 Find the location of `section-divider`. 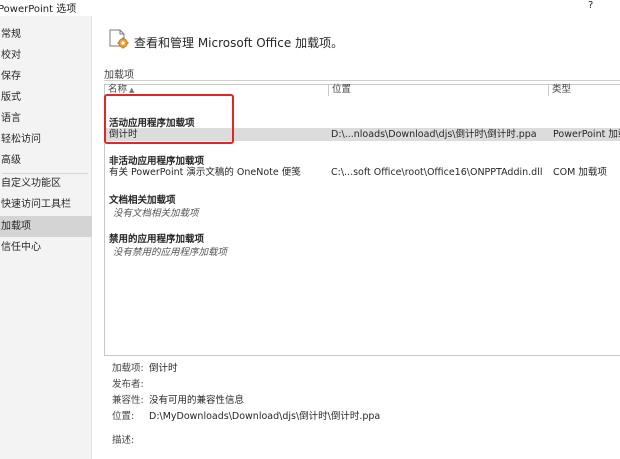

section-divider is located at coordinates (362, 80).